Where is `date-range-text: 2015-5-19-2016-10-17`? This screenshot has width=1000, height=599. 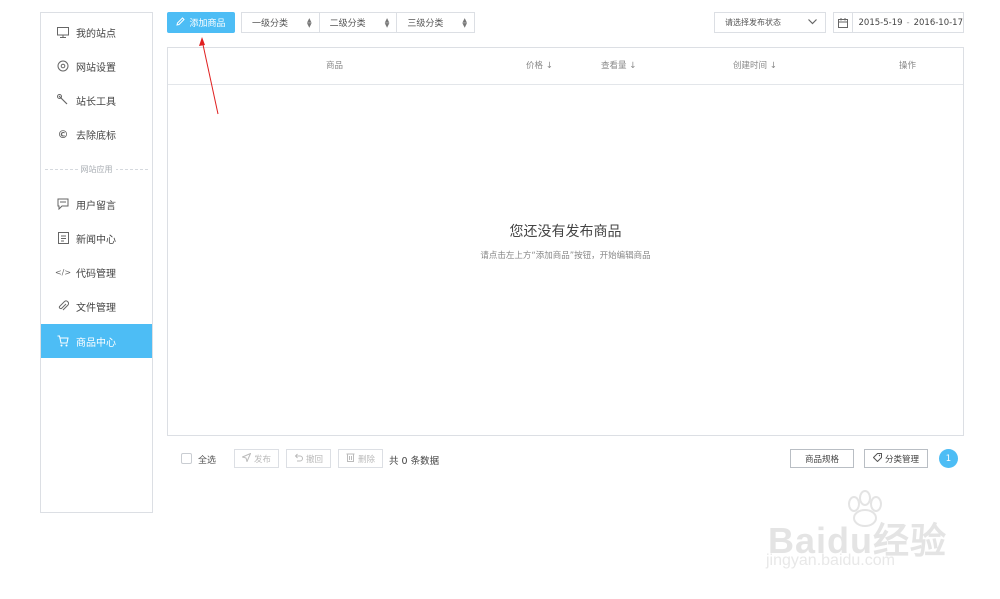 date-range-text: 2015-5-19-2016-10-17 is located at coordinates (908, 23).